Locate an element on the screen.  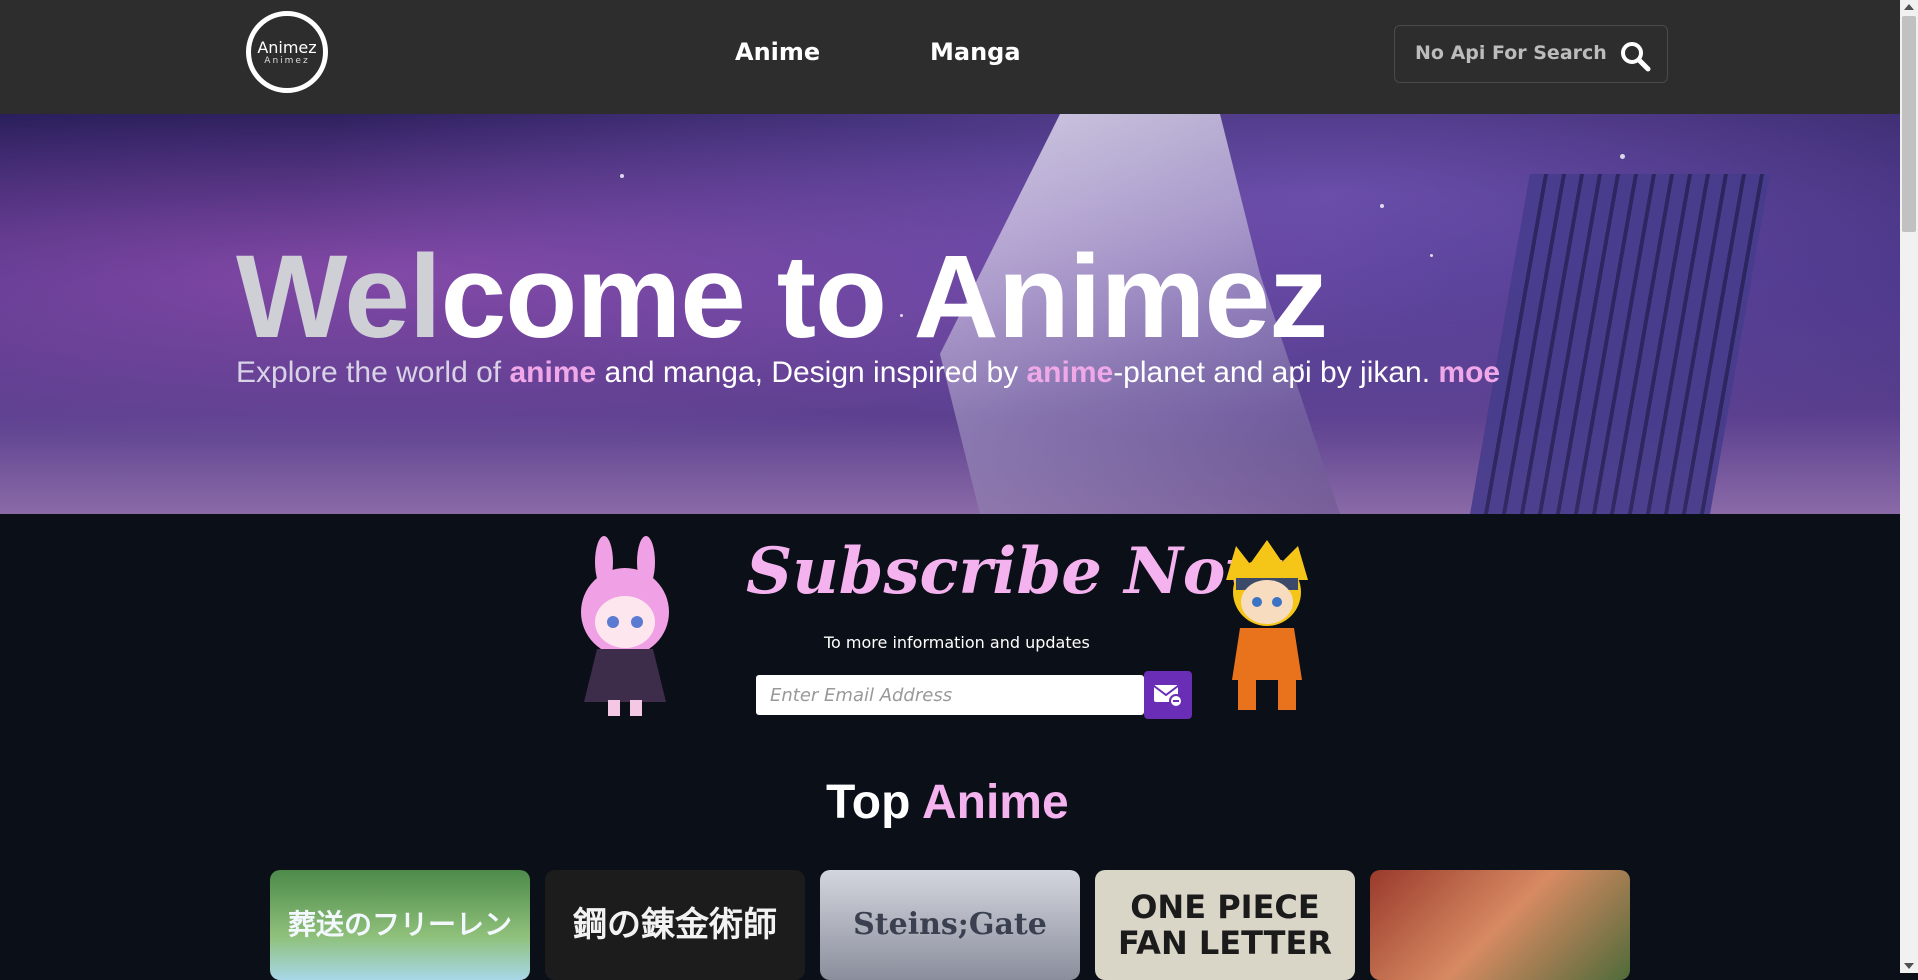
search-input: No Api For Search is located at coordinates (1531, 54).